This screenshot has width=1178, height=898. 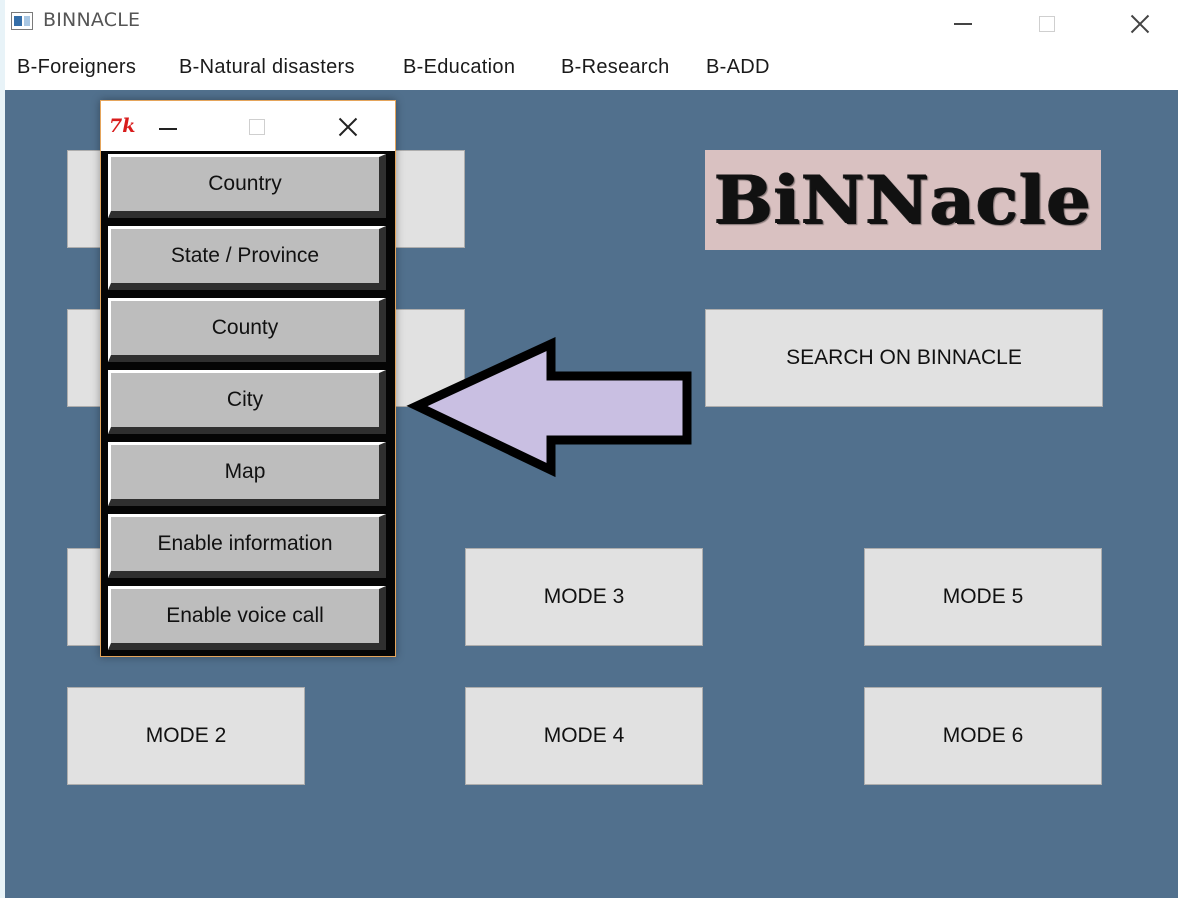 What do you see at coordinates (247, 330) in the screenshot?
I see `county-button: County` at bounding box center [247, 330].